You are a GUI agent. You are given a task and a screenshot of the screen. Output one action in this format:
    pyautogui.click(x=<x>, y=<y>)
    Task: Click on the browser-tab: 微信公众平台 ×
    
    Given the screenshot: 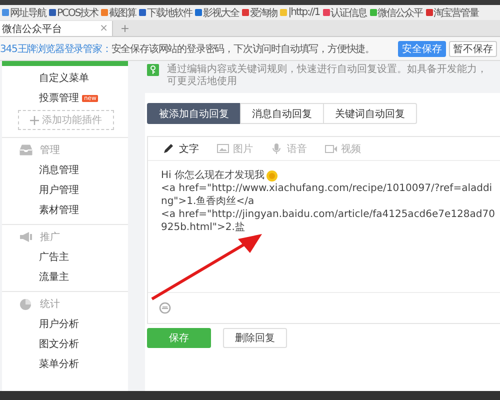 What is the action you would take?
    pyautogui.click(x=56, y=28)
    